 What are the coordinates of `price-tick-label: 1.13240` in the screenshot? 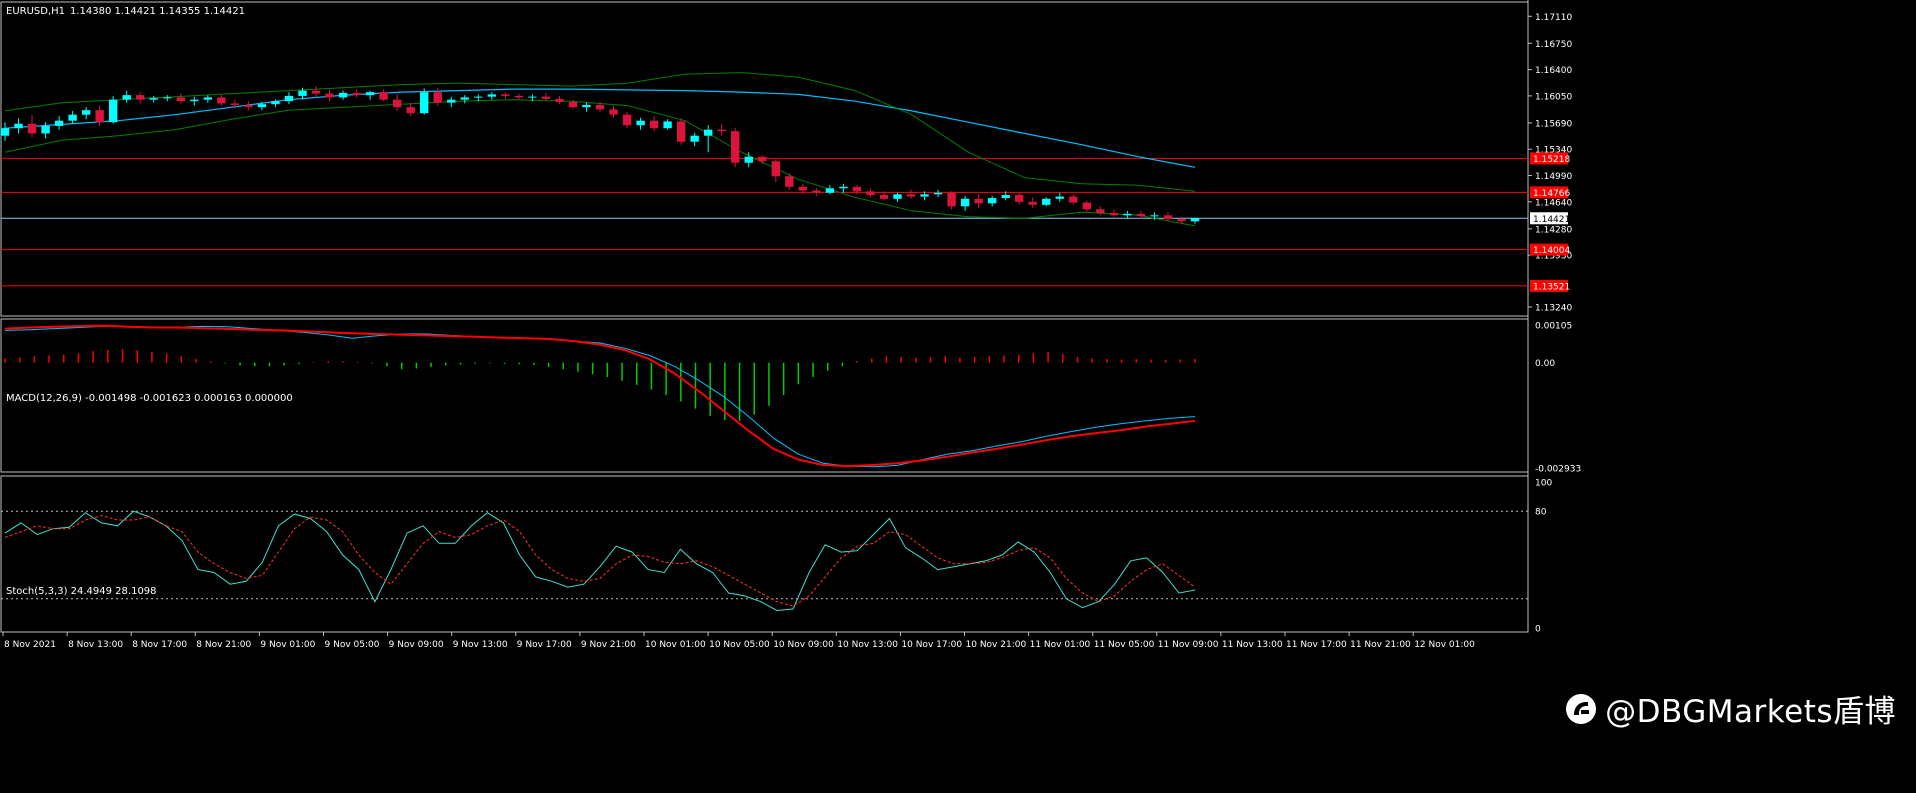 It's located at (1553, 308).